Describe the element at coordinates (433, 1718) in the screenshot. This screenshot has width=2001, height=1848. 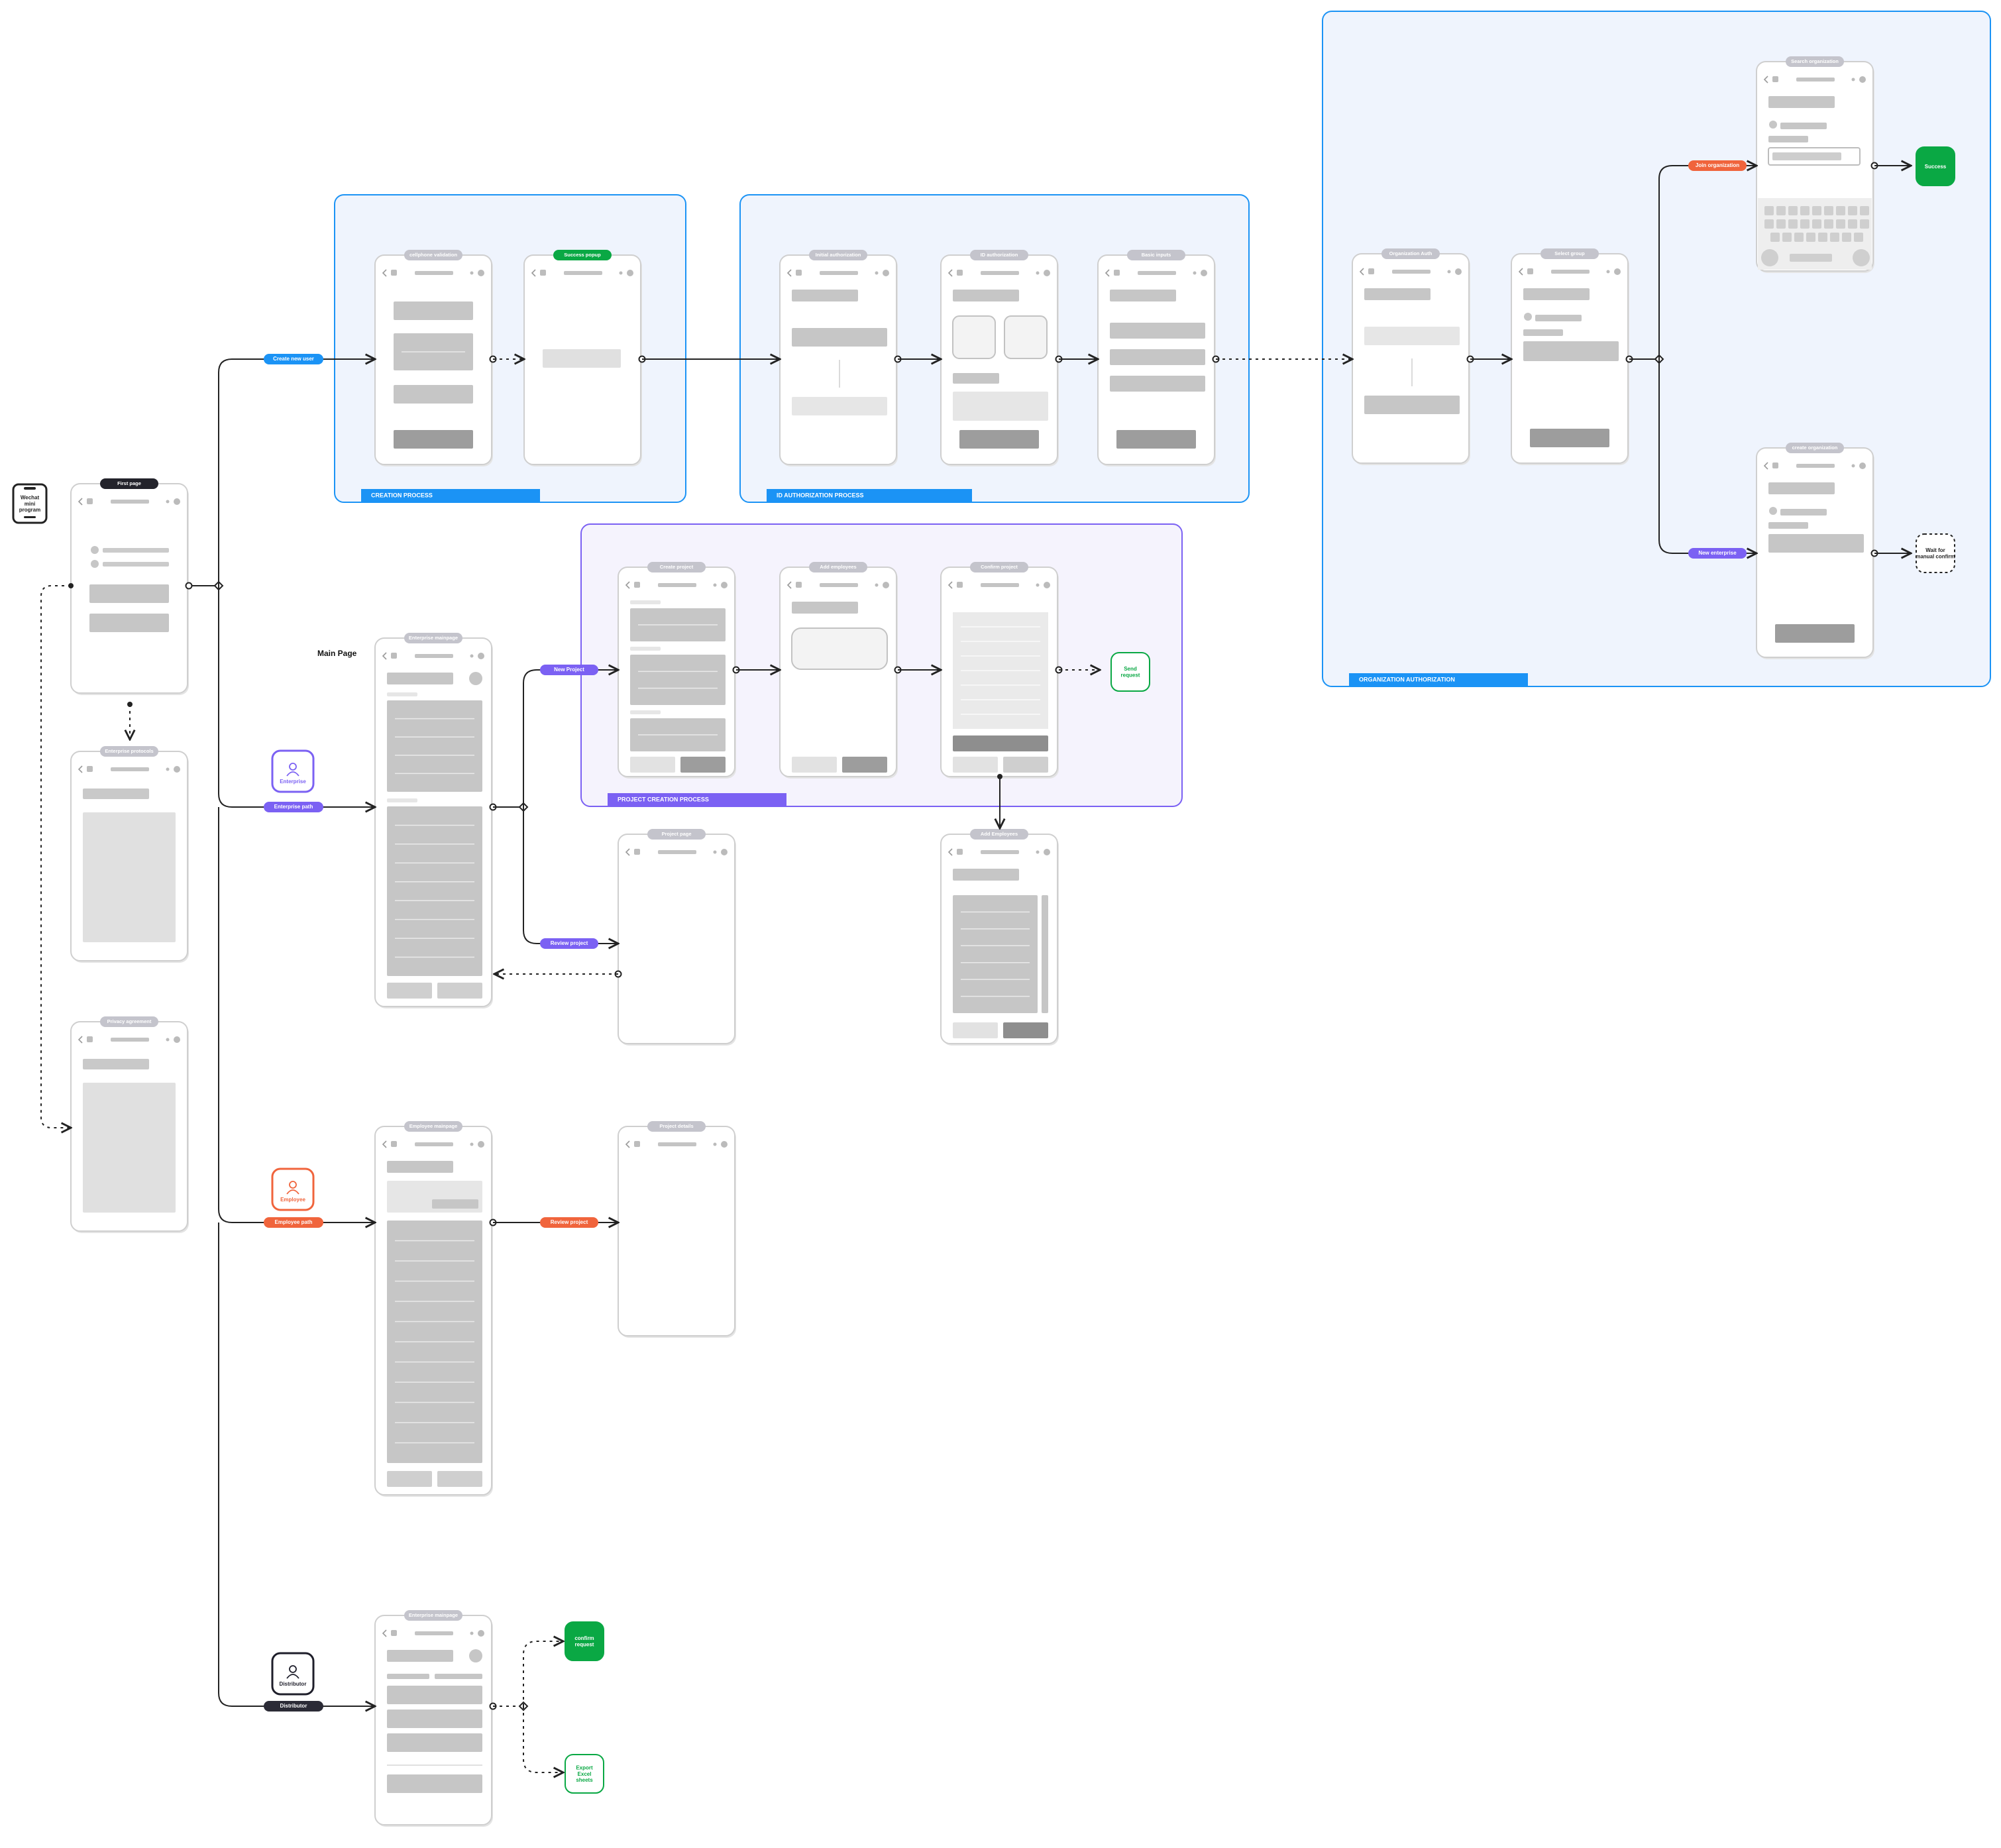
I see `screen-dist-mainpage: Enterprise mainpage` at that location.